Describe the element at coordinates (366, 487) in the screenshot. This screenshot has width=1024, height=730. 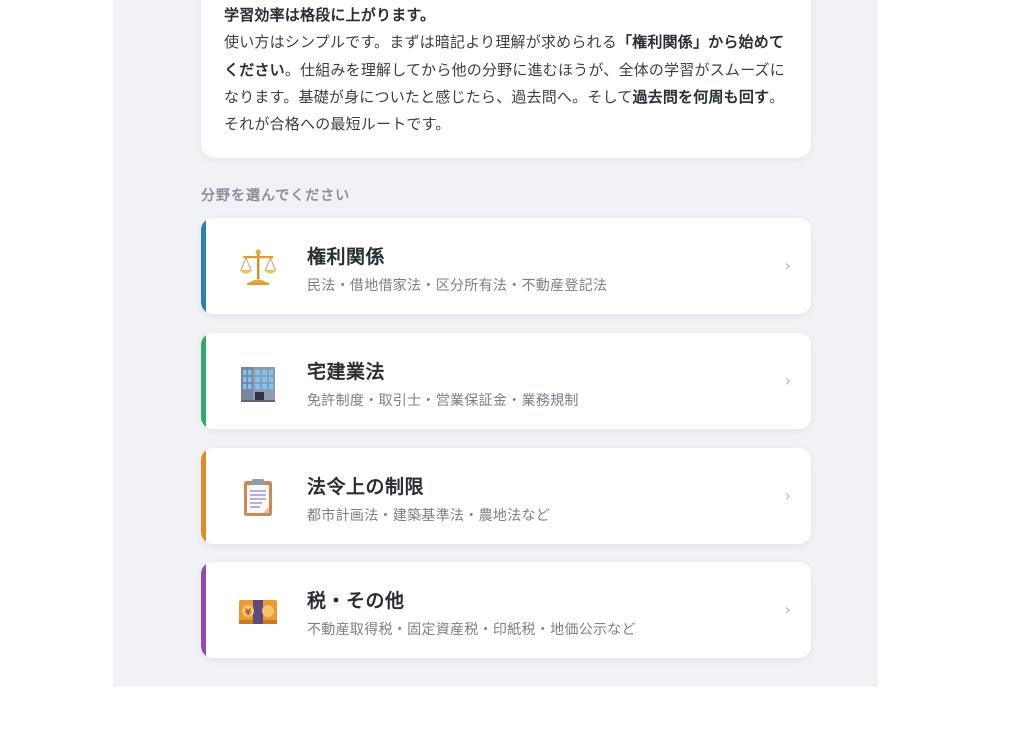
I see `category-title: 法令上の制限` at that location.